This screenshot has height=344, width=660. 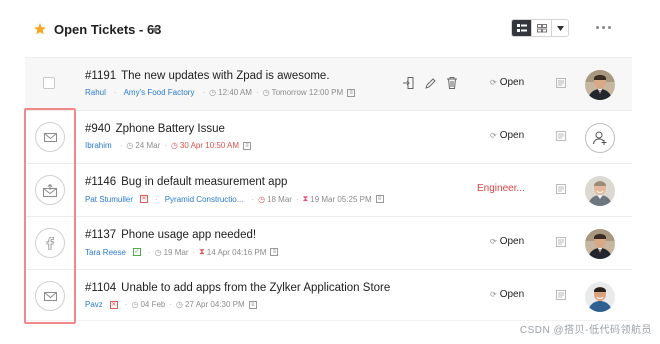 What do you see at coordinates (188, 235) in the screenshot?
I see `ticket-title: Phone usage app needed!` at bounding box center [188, 235].